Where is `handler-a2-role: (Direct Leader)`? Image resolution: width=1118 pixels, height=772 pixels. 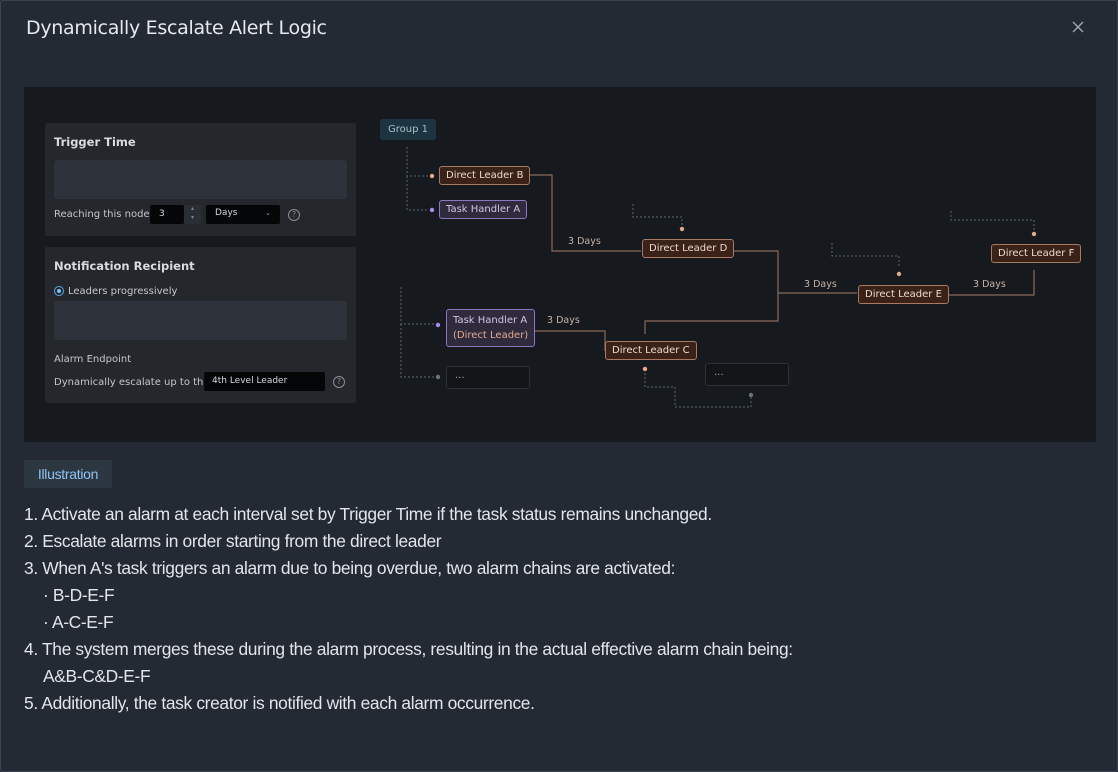 handler-a2-role: (Direct Leader) is located at coordinates (491, 335).